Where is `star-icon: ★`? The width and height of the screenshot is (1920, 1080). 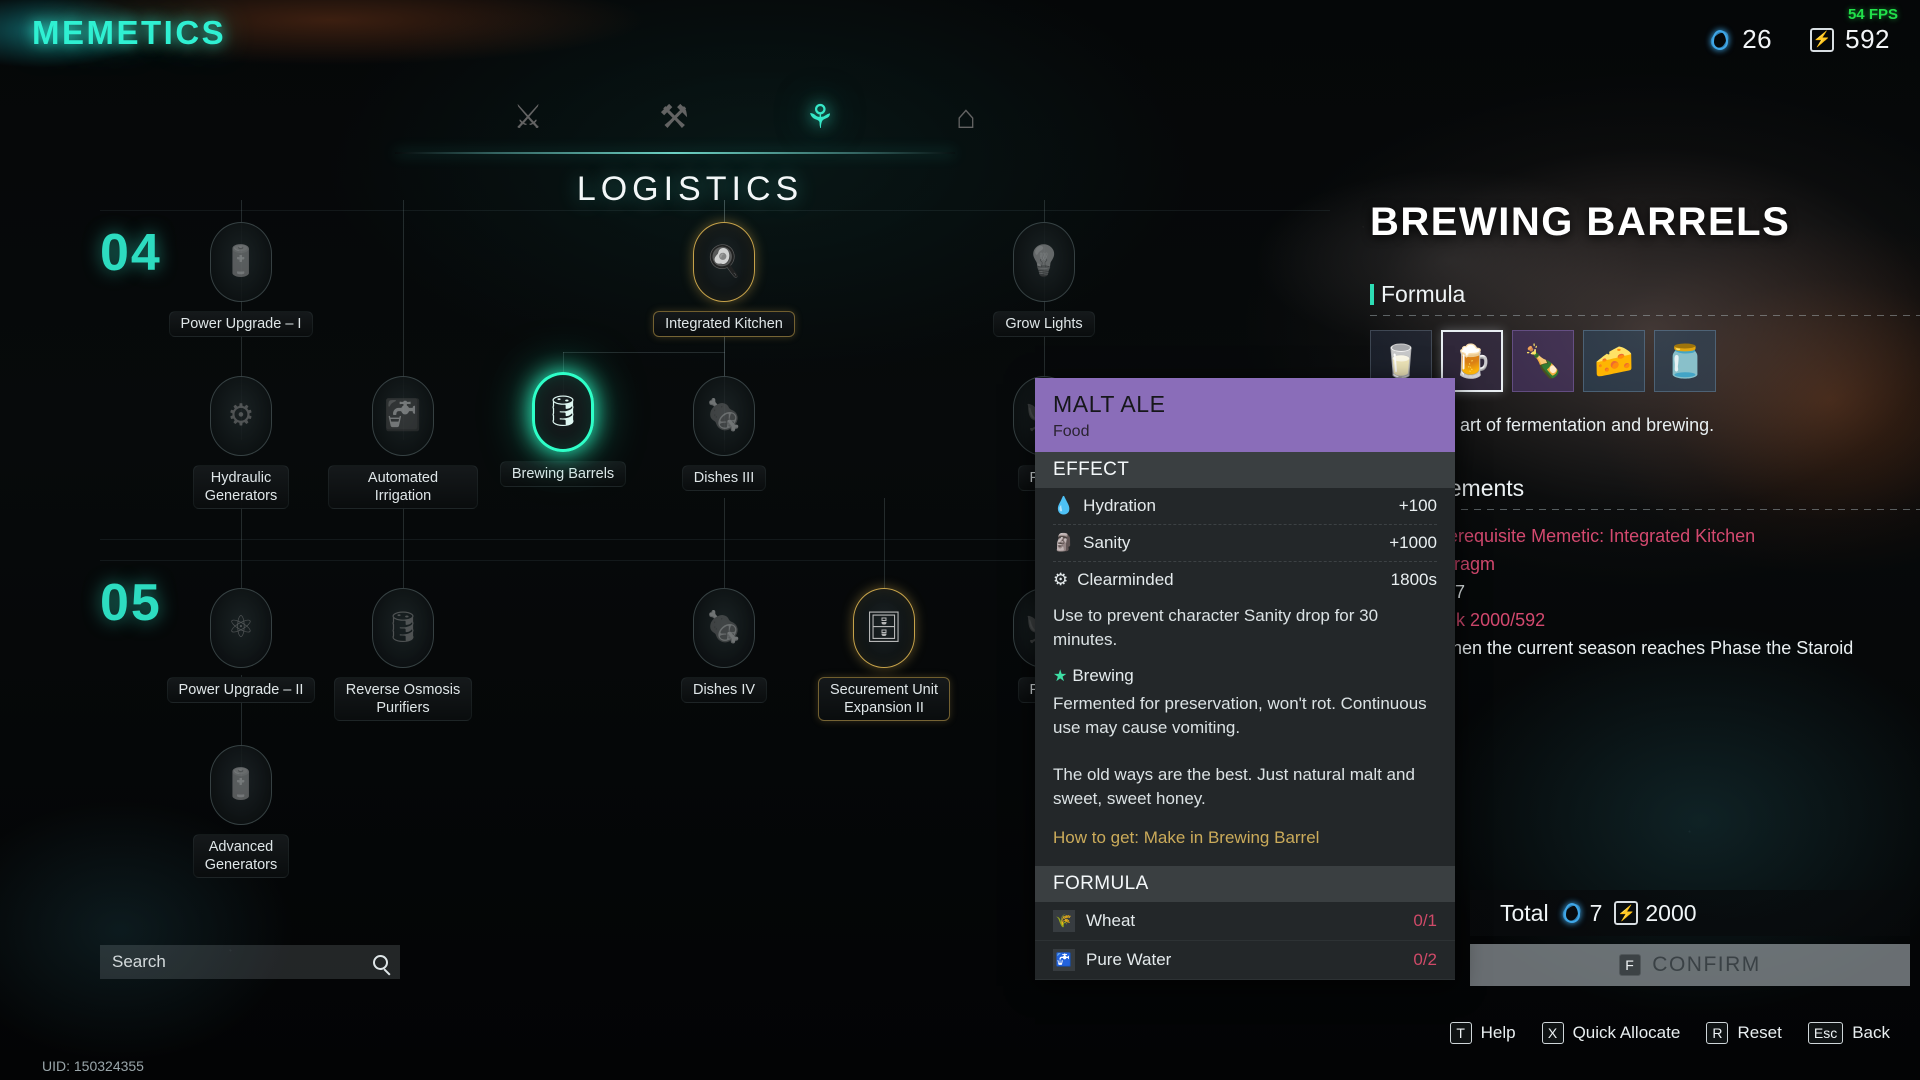 star-icon: ★ is located at coordinates (1060, 677).